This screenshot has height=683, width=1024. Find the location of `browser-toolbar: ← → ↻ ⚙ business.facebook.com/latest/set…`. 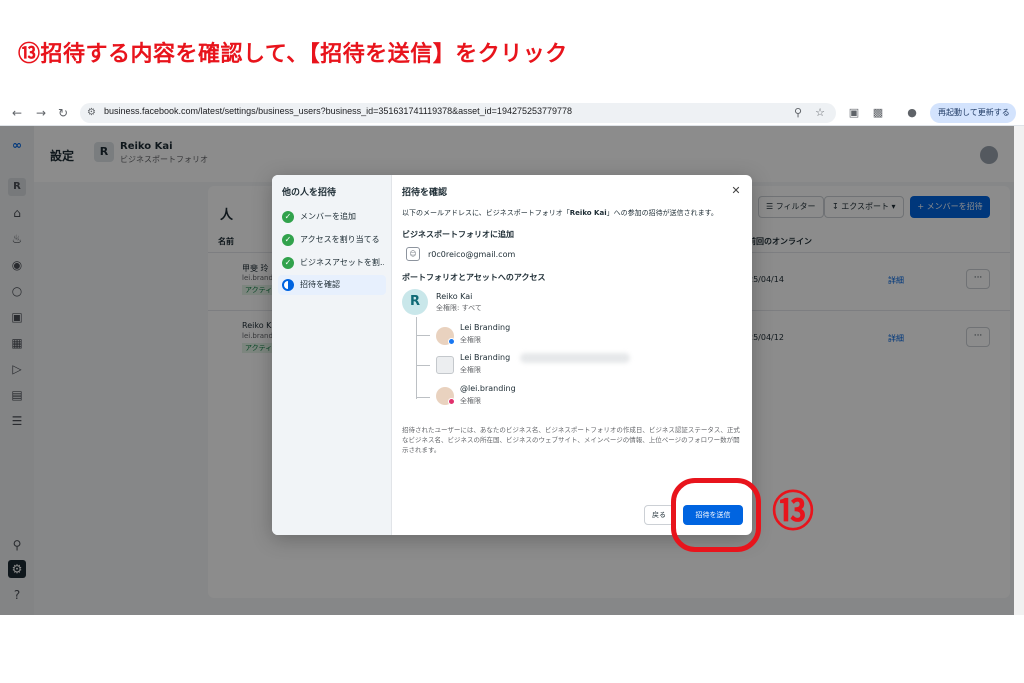

browser-toolbar: ← → ↻ ⚙ business.facebook.com/latest/set… is located at coordinates (512, 118).